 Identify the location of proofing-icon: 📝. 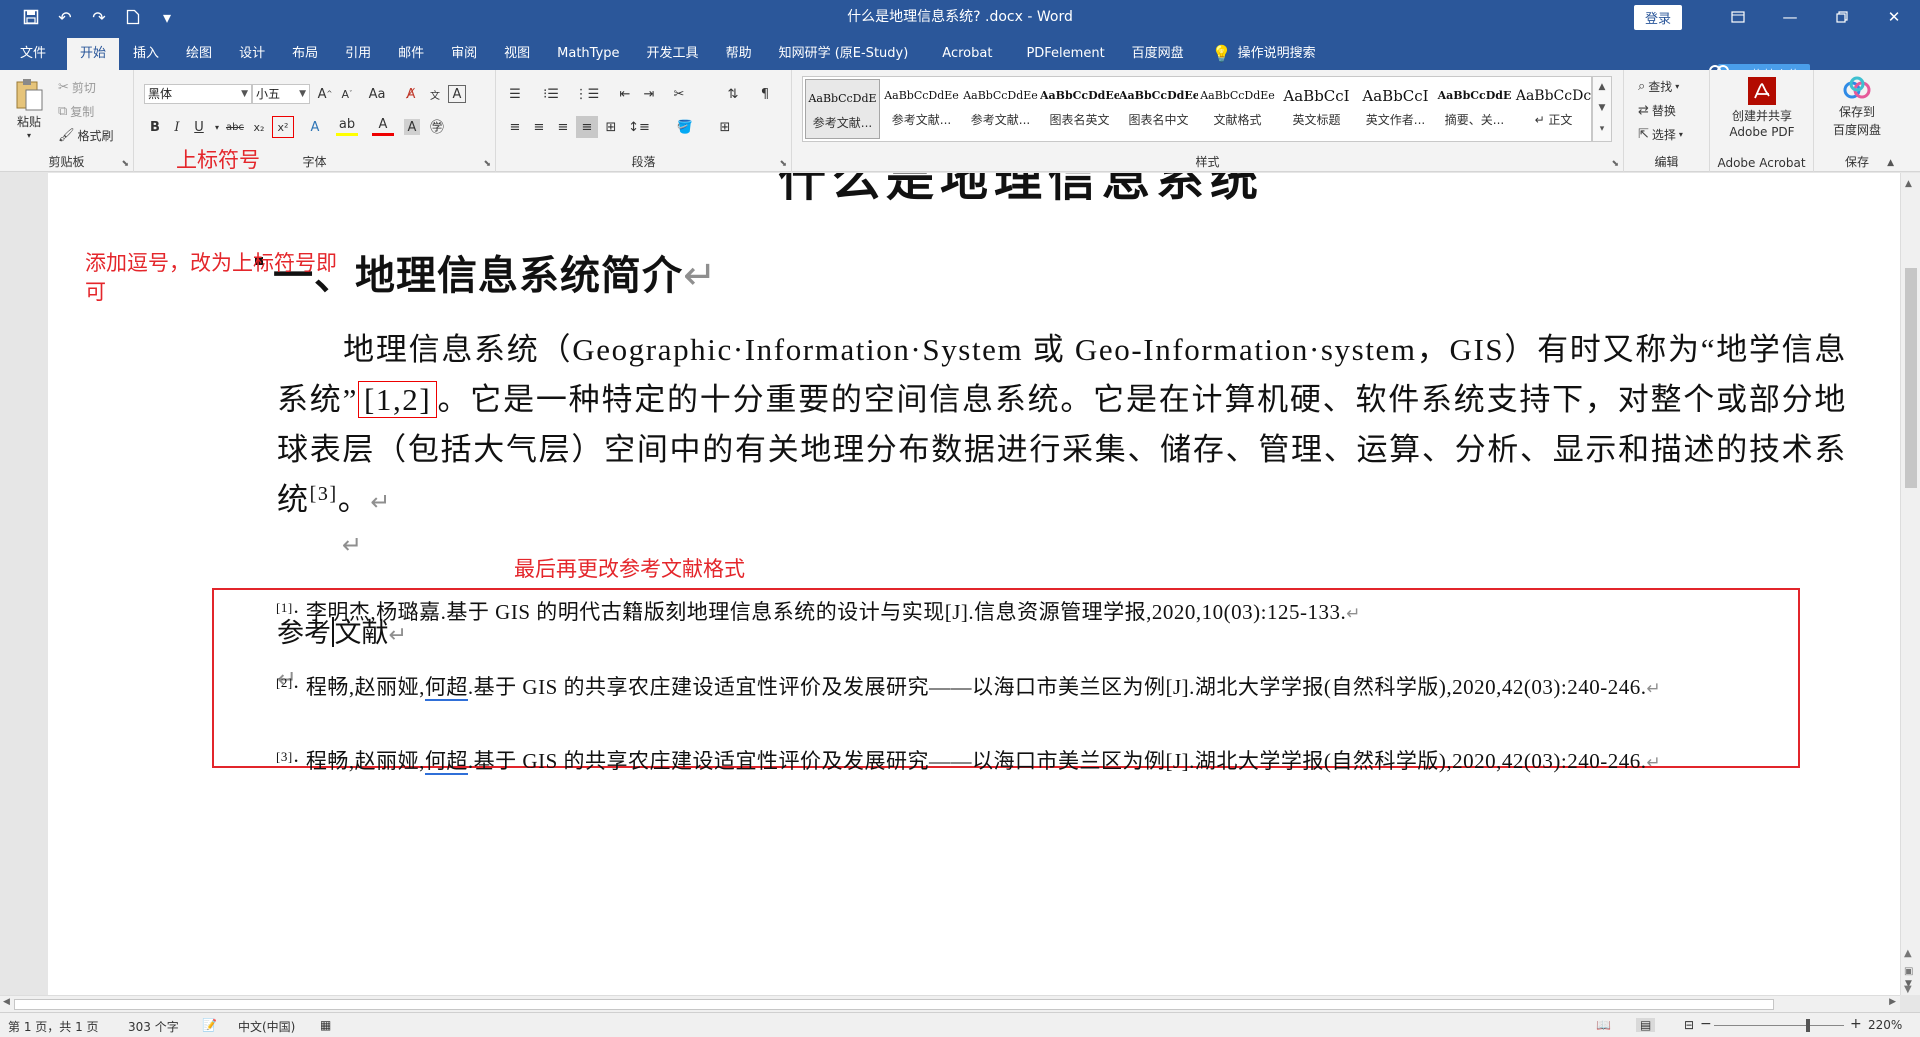
(209, 1025).